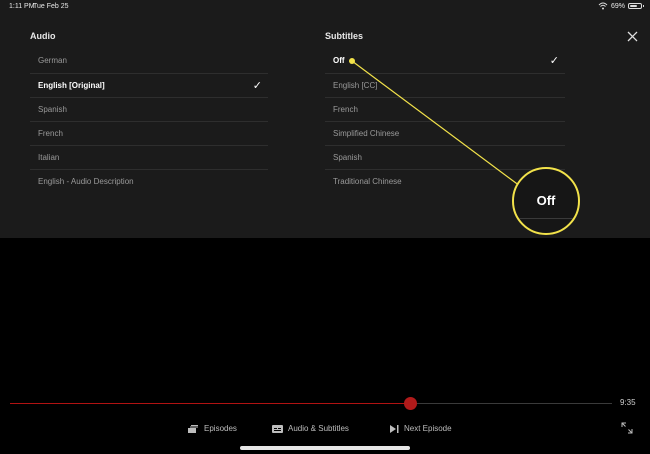 Image resolution: width=650 pixels, height=454 pixels. Describe the element at coordinates (636, 6) in the screenshot. I see `battery-icon` at that location.